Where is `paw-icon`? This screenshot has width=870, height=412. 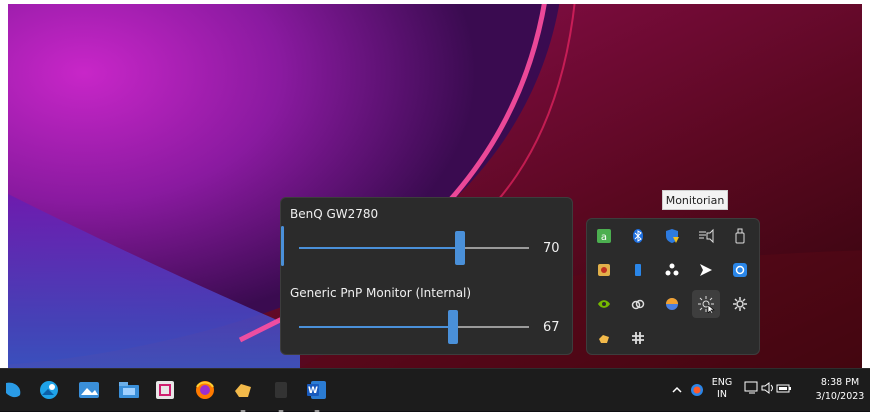
paw-icon is located at coordinates (672, 270).